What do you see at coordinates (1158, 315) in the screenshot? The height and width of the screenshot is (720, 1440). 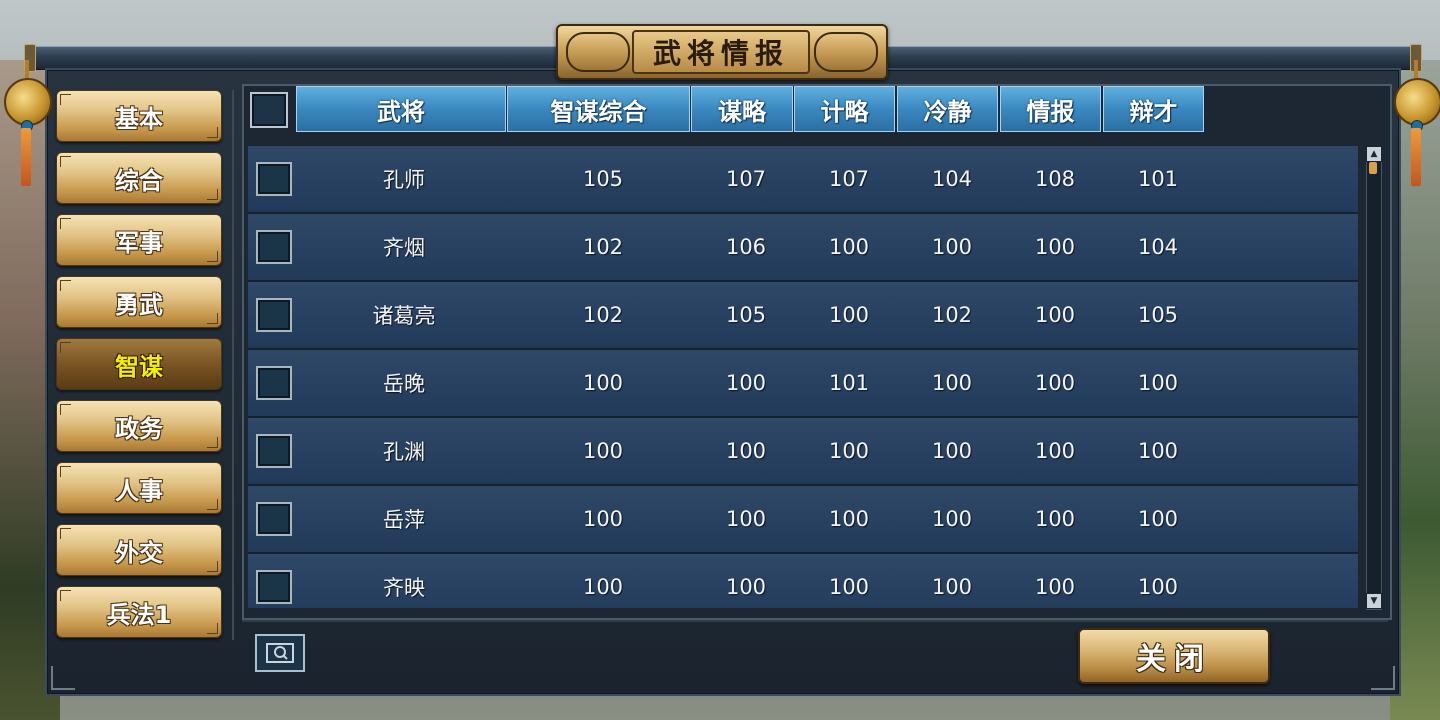 I see `cell-col-eloquence: 105` at bounding box center [1158, 315].